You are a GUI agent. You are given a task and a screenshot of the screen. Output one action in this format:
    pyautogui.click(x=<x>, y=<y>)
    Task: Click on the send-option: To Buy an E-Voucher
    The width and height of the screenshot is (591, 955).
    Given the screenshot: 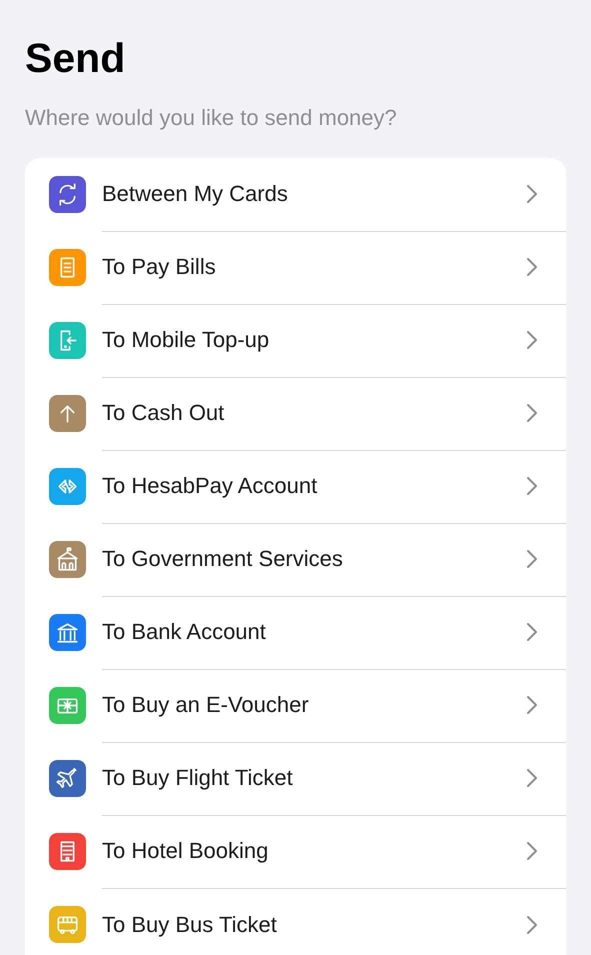 What is the action you would take?
    pyautogui.click(x=295, y=705)
    